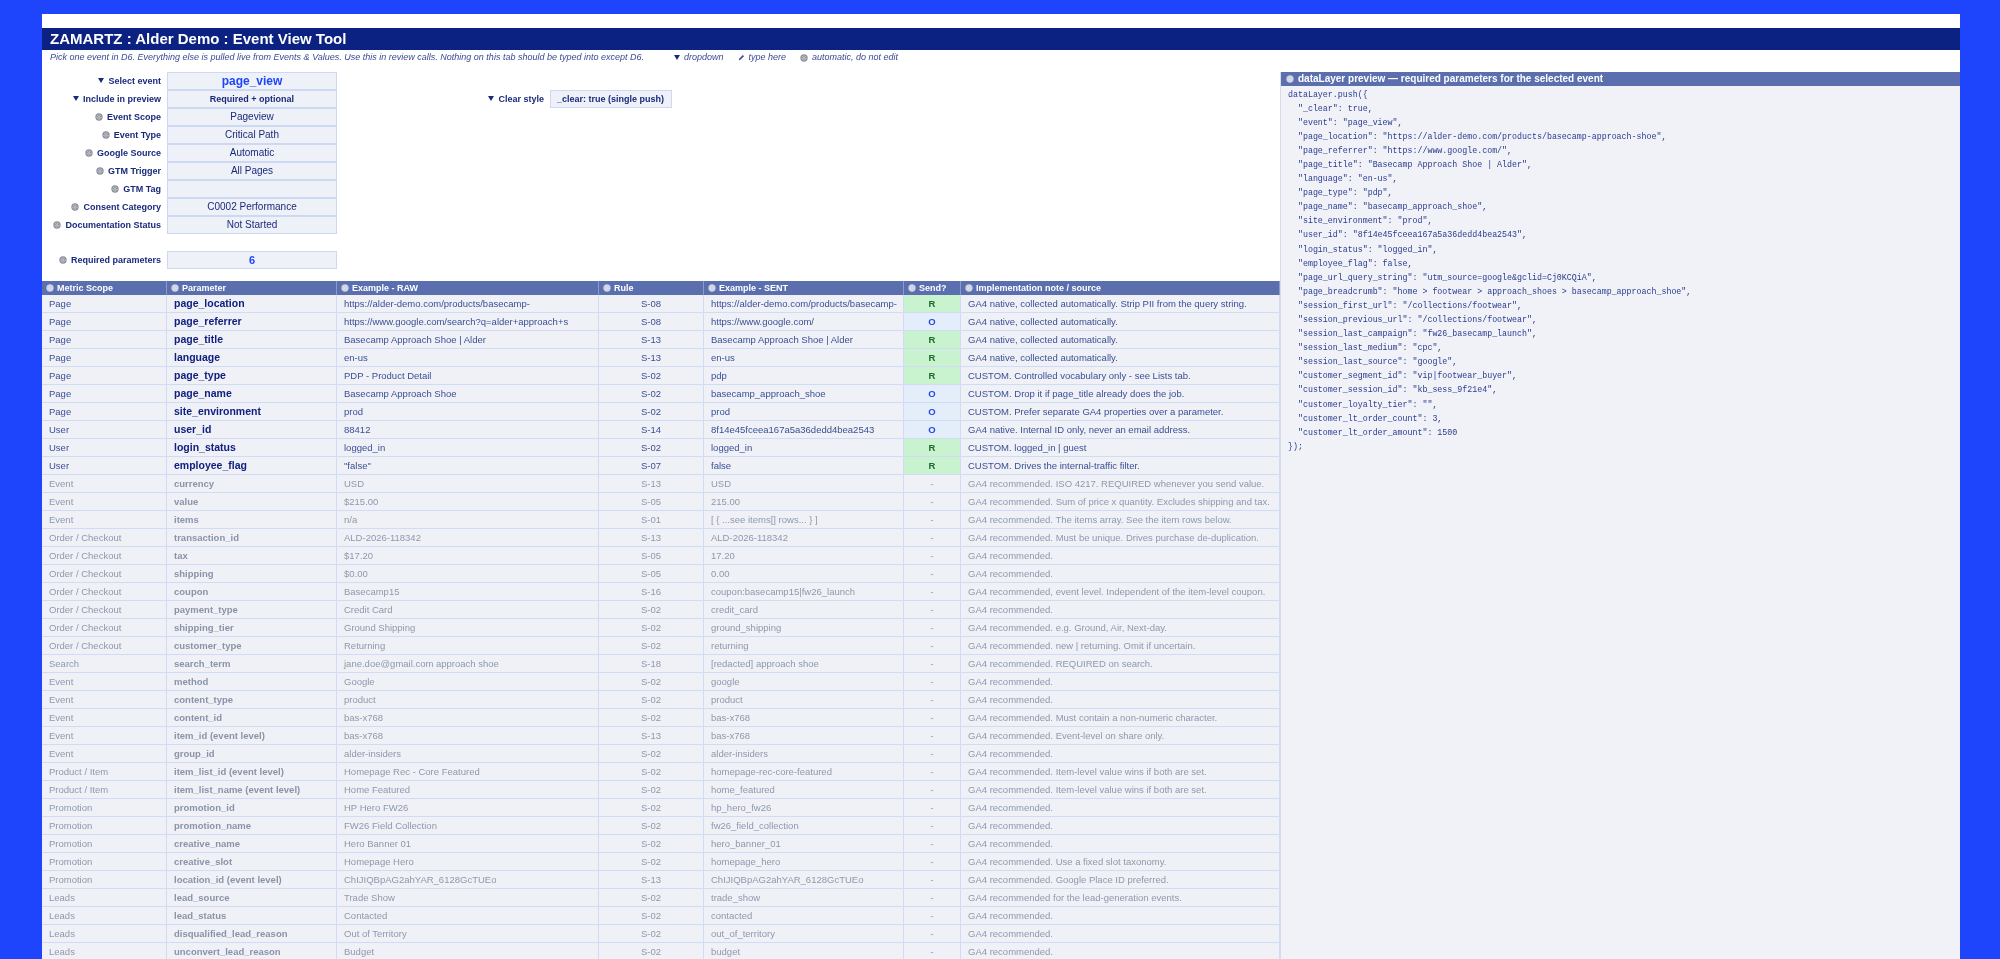 This screenshot has width=2000, height=959. What do you see at coordinates (252, 915) in the screenshot?
I see `table-cell: lead_status` at bounding box center [252, 915].